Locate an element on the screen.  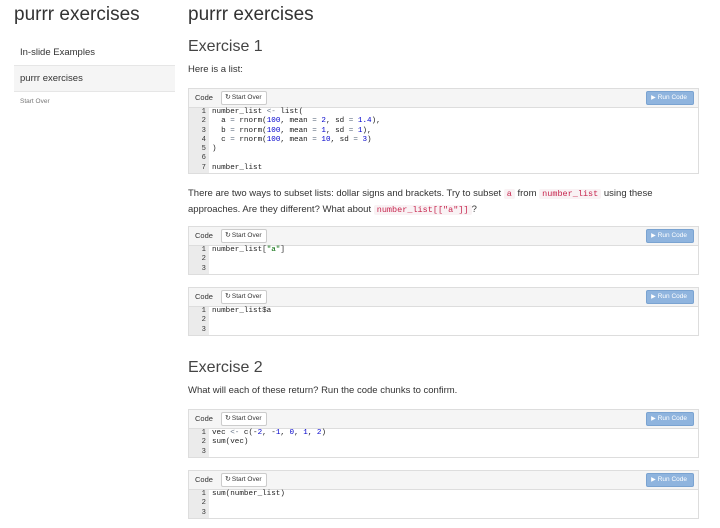
code-editor: 1 vec <- c(-2, -1, 0, 1, 2) 2 sum(vec) 3 is located at coordinates (443, 443).